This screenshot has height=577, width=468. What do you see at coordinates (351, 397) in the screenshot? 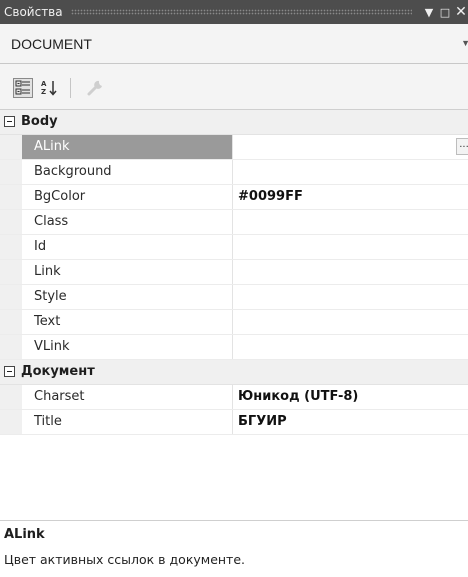
I see `property-value: Юникод (UTF-8)` at bounding box center [351, 397].